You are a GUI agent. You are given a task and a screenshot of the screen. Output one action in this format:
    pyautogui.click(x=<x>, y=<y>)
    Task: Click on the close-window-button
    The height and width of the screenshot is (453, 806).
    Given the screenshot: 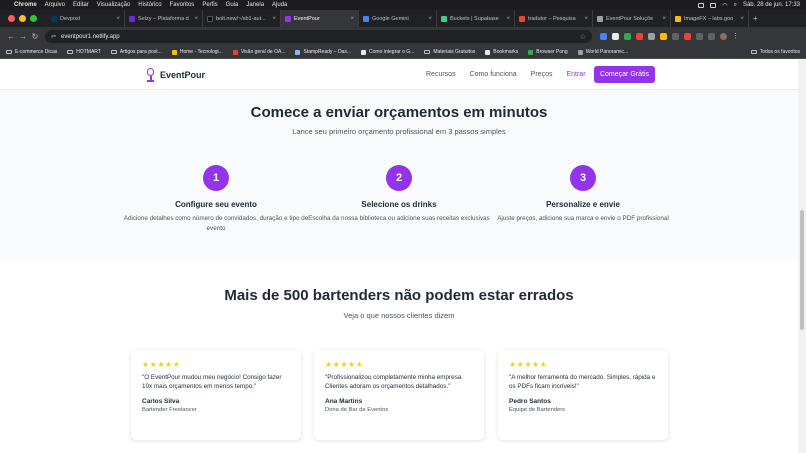 What is the action you would take?
    pyautogui.click(x=11, y=18)
    